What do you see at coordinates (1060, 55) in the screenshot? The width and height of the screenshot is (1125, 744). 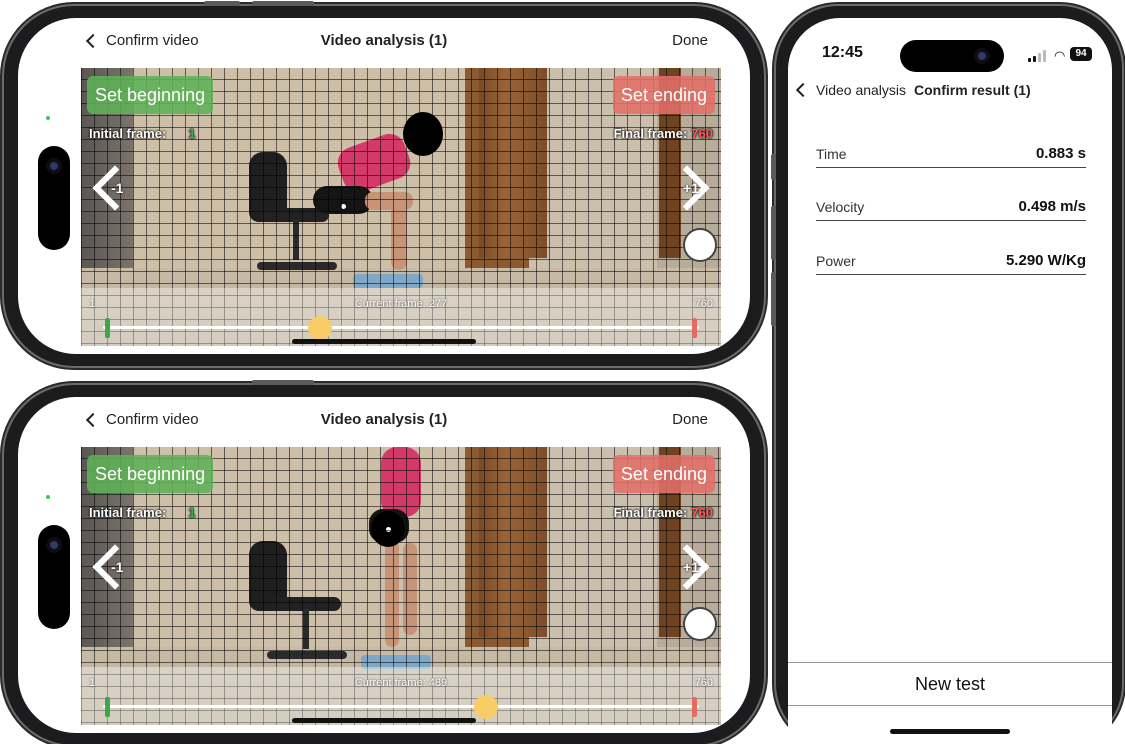 I see `wifi-icon: ◠` at bounding box center [1060, 55].